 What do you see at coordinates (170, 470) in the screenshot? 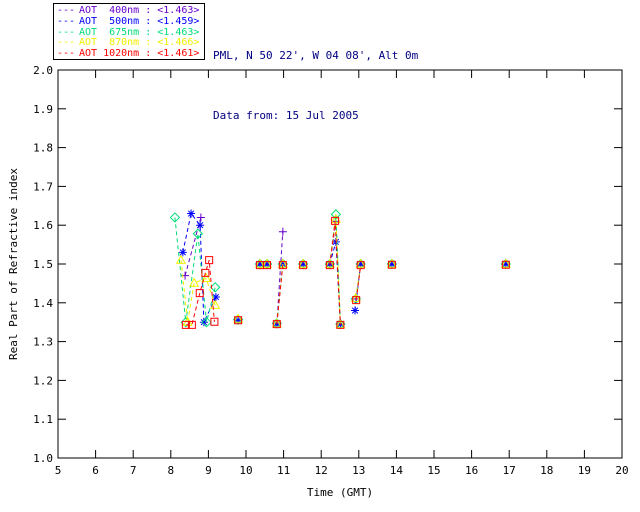
I see `x-tick-label: 8` at bounding box center [170, 470].